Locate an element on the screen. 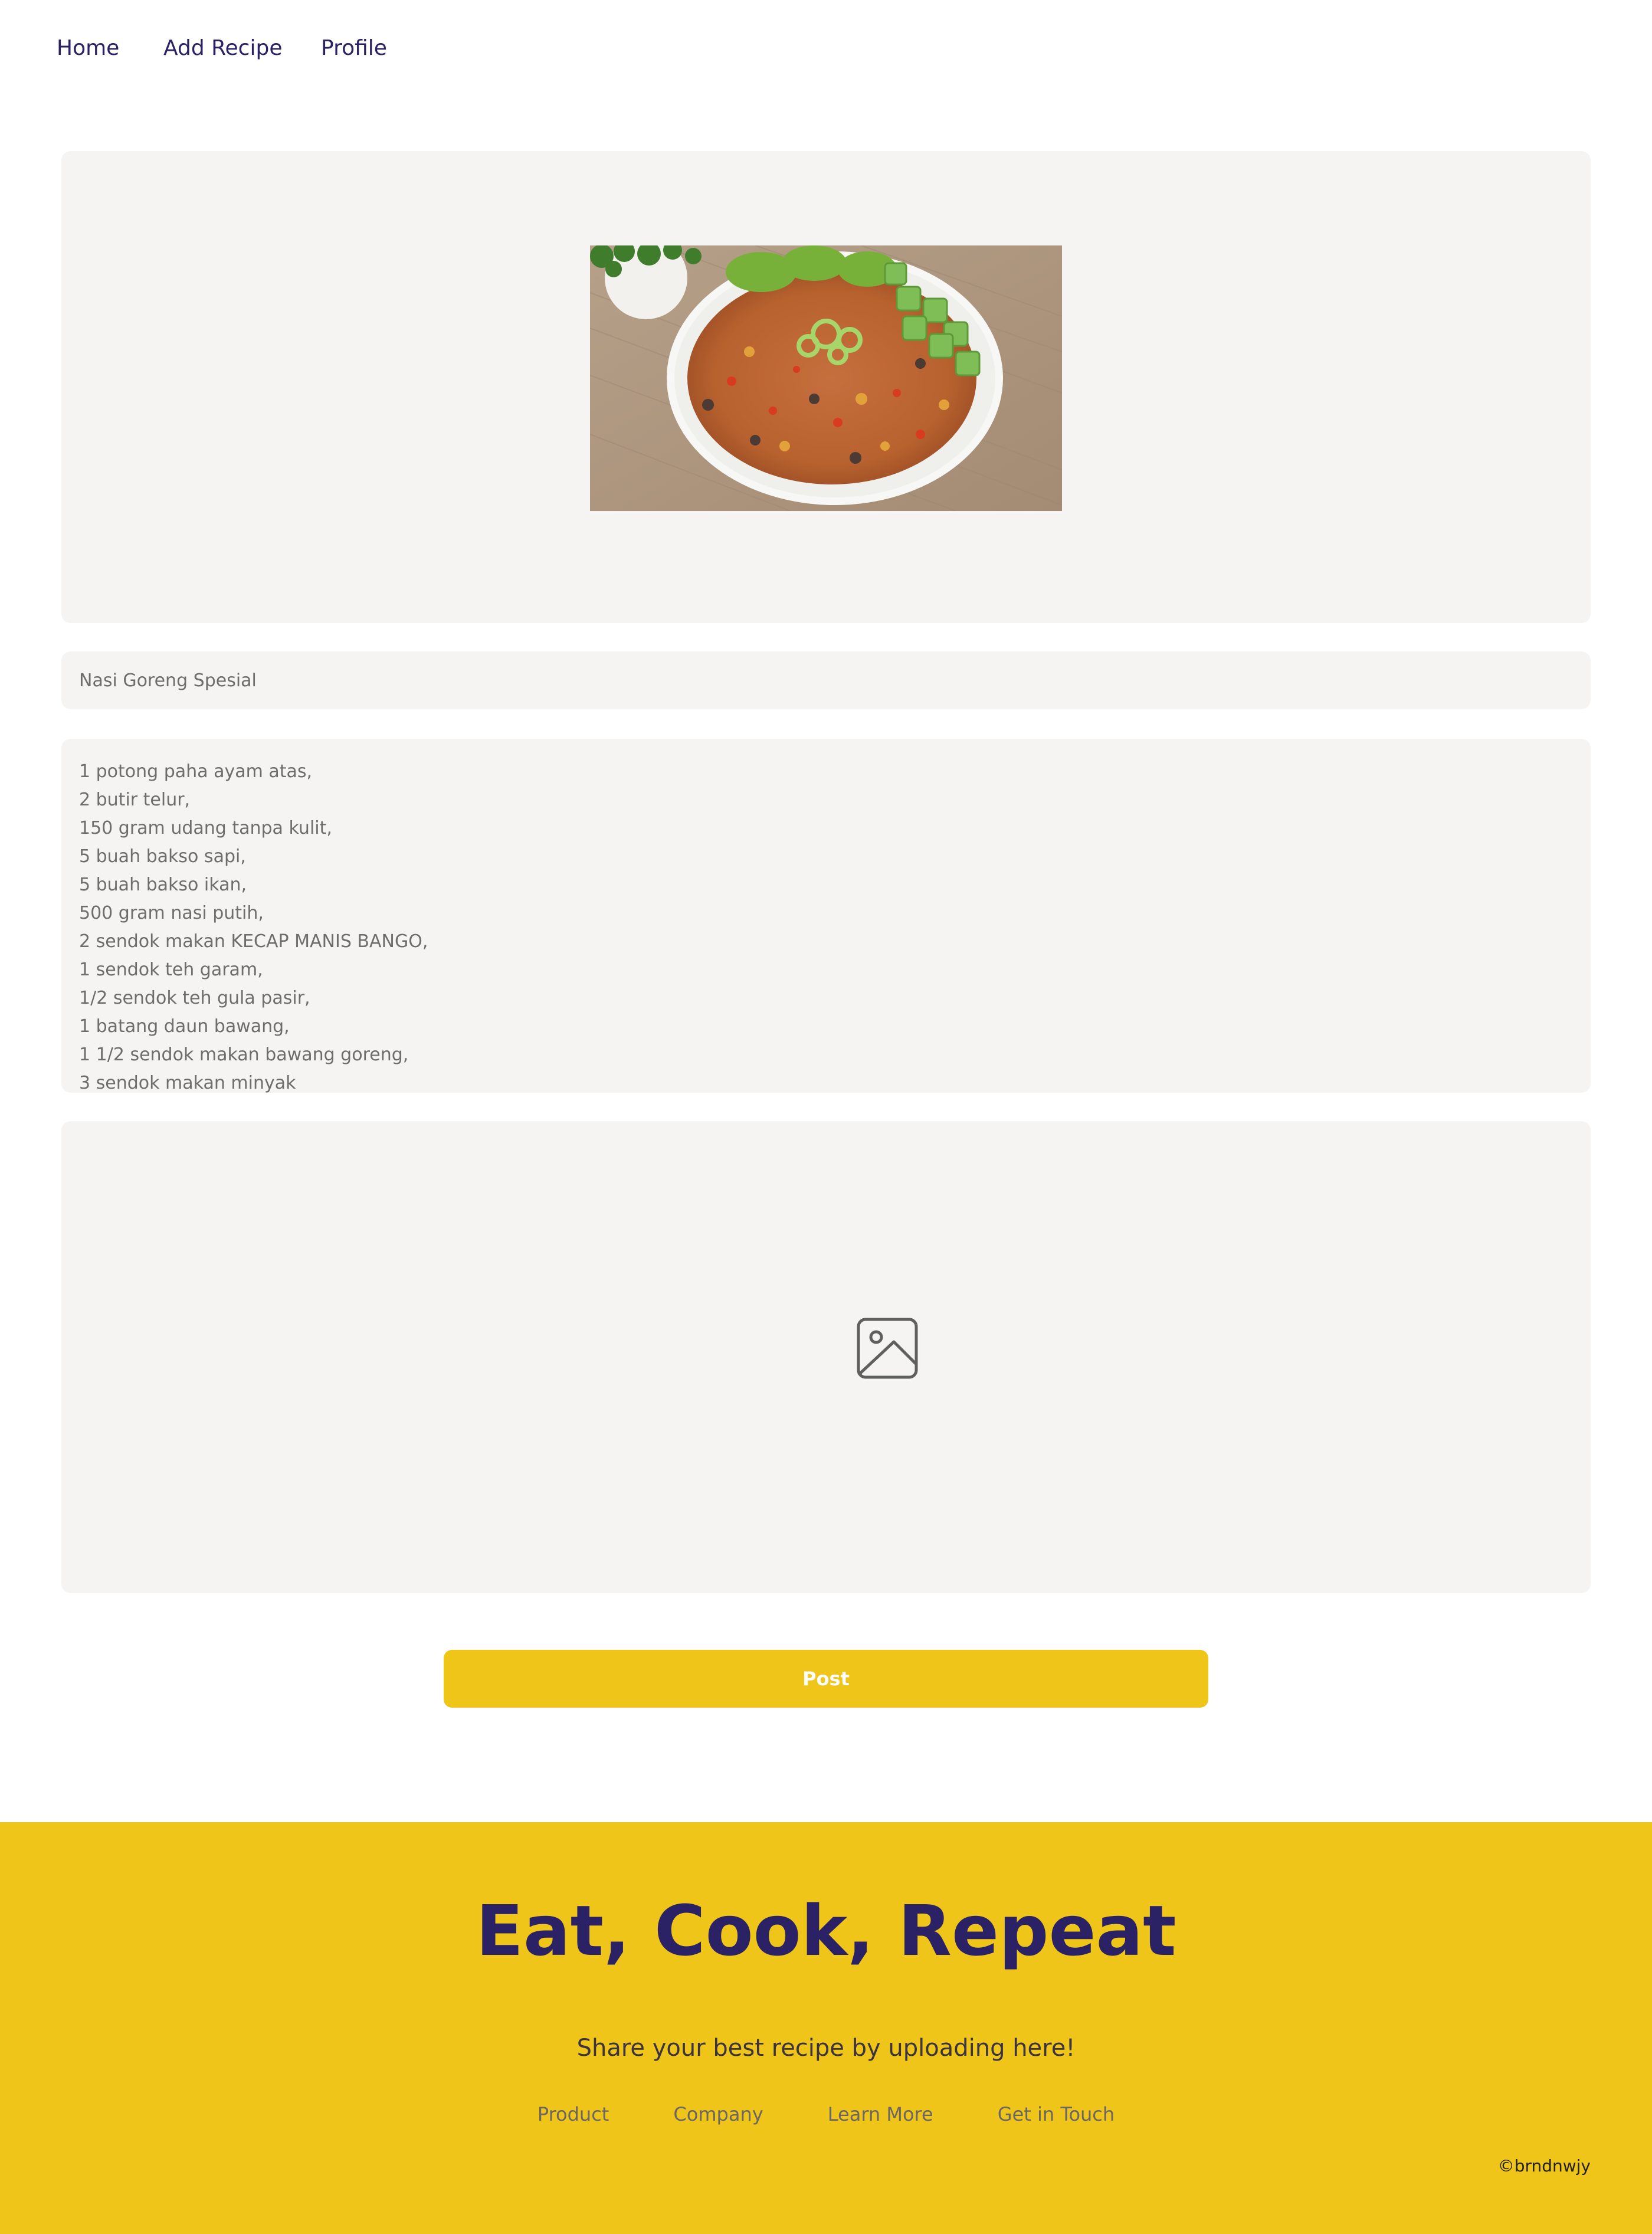 The image size is (1652, 2234). recipe-title-input is located at coordinates (826, 680).